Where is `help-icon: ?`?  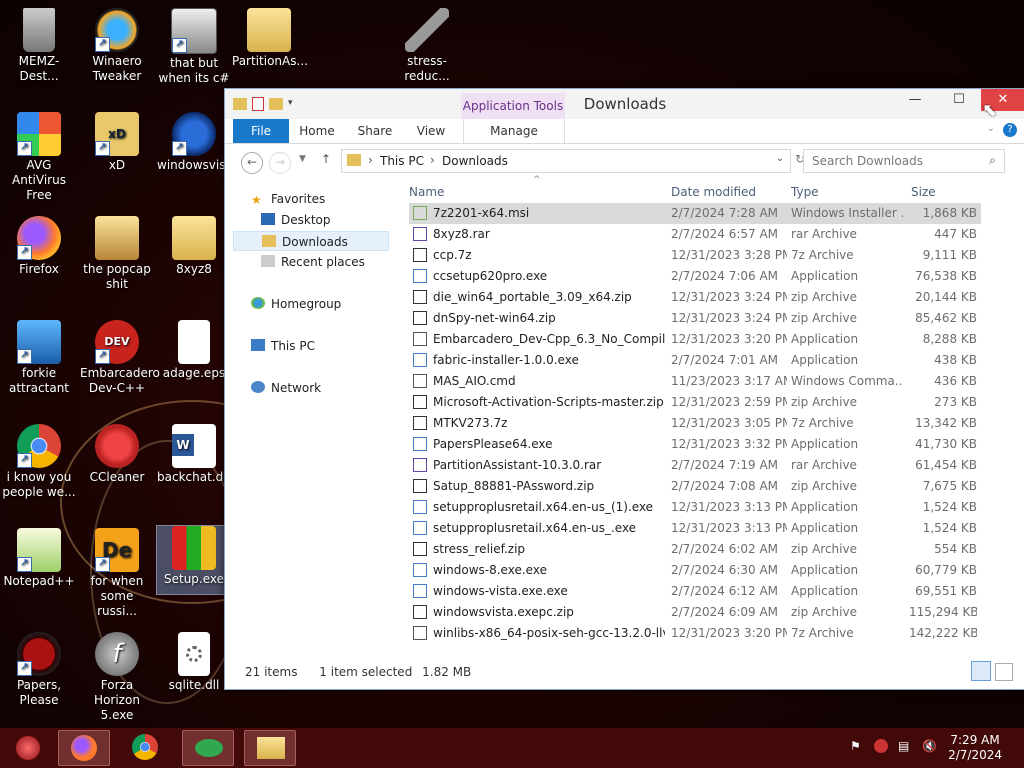 help-icon: ? is located at coordinates (1010, 130).